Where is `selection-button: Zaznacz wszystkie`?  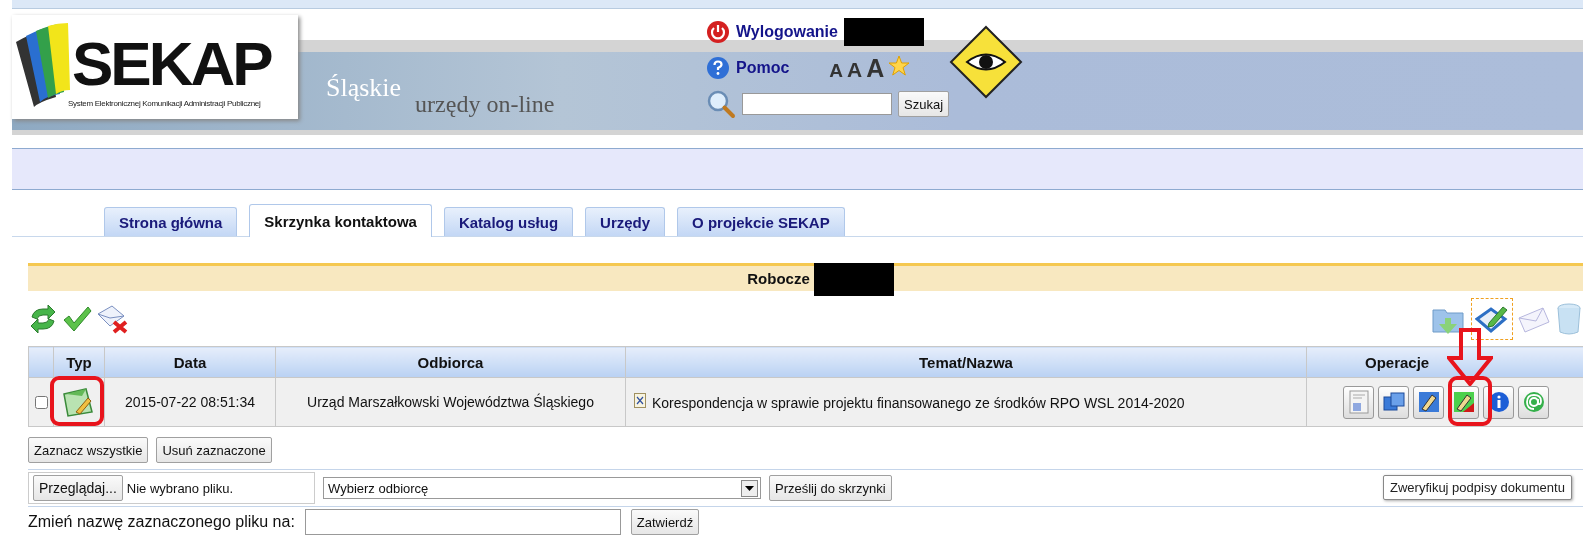
selection-button: Zaznacz wszystkie is located at coordinates (88, 450).